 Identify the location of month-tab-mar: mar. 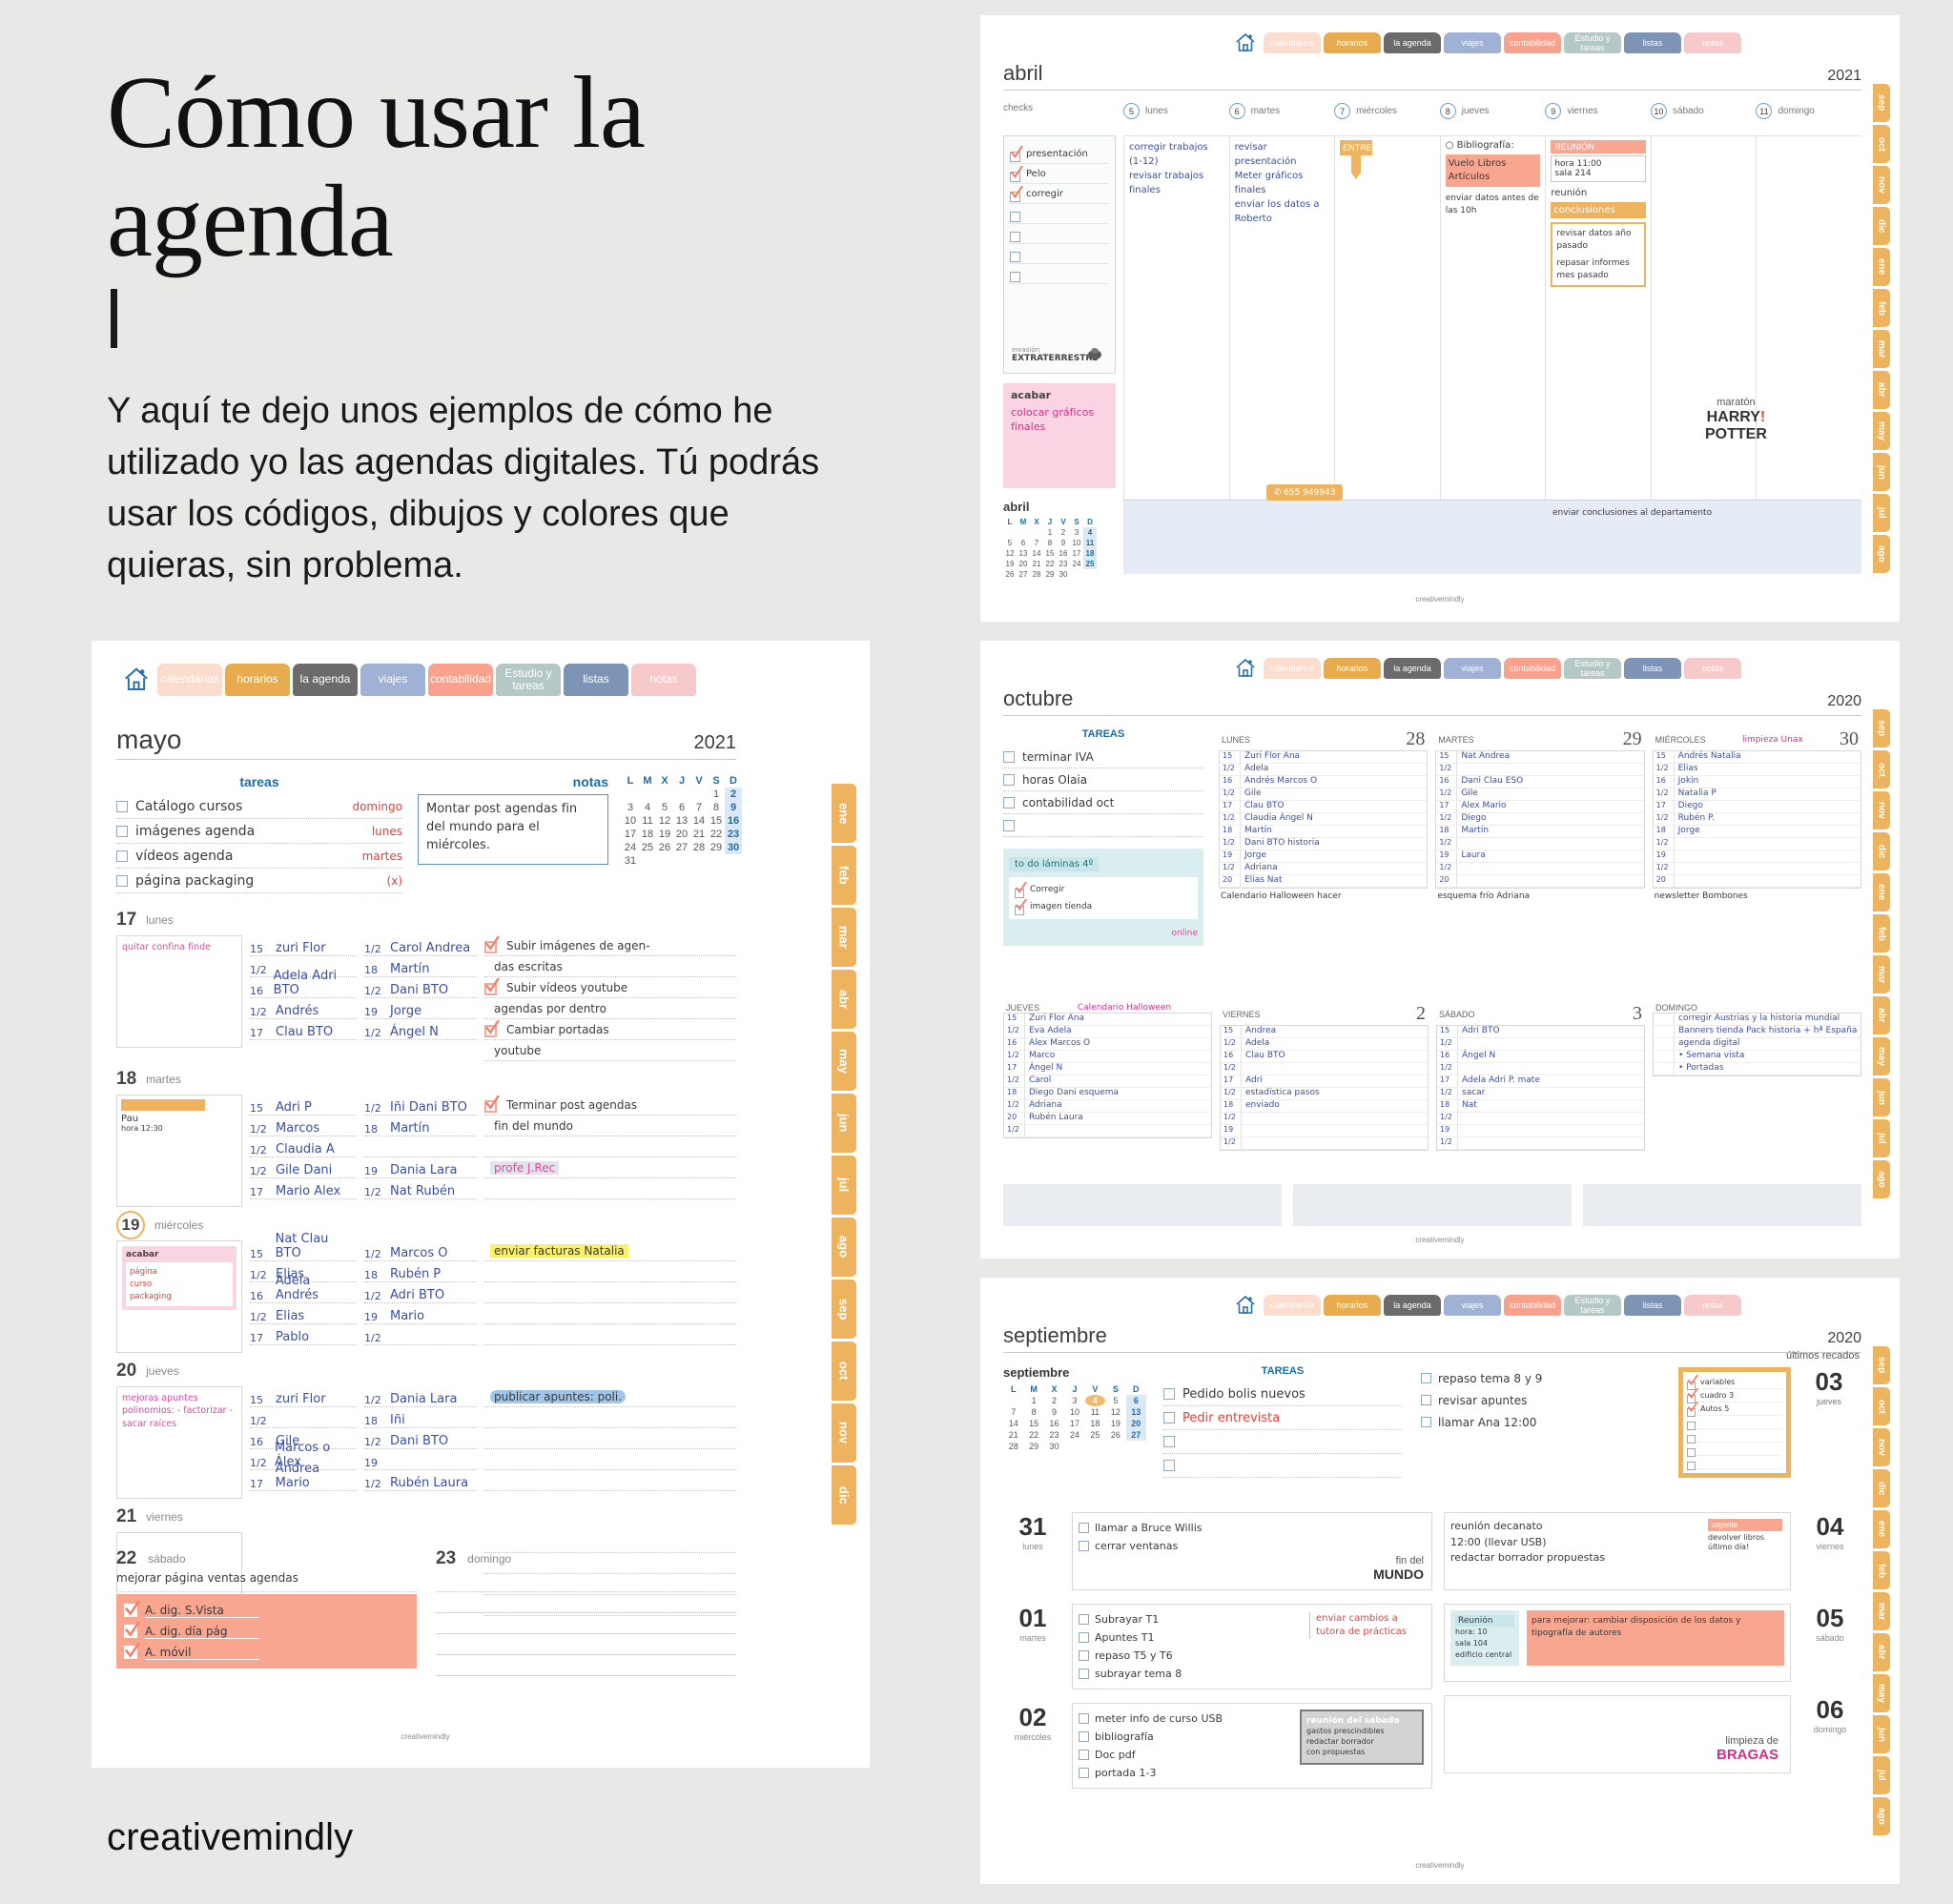
(844, 938).